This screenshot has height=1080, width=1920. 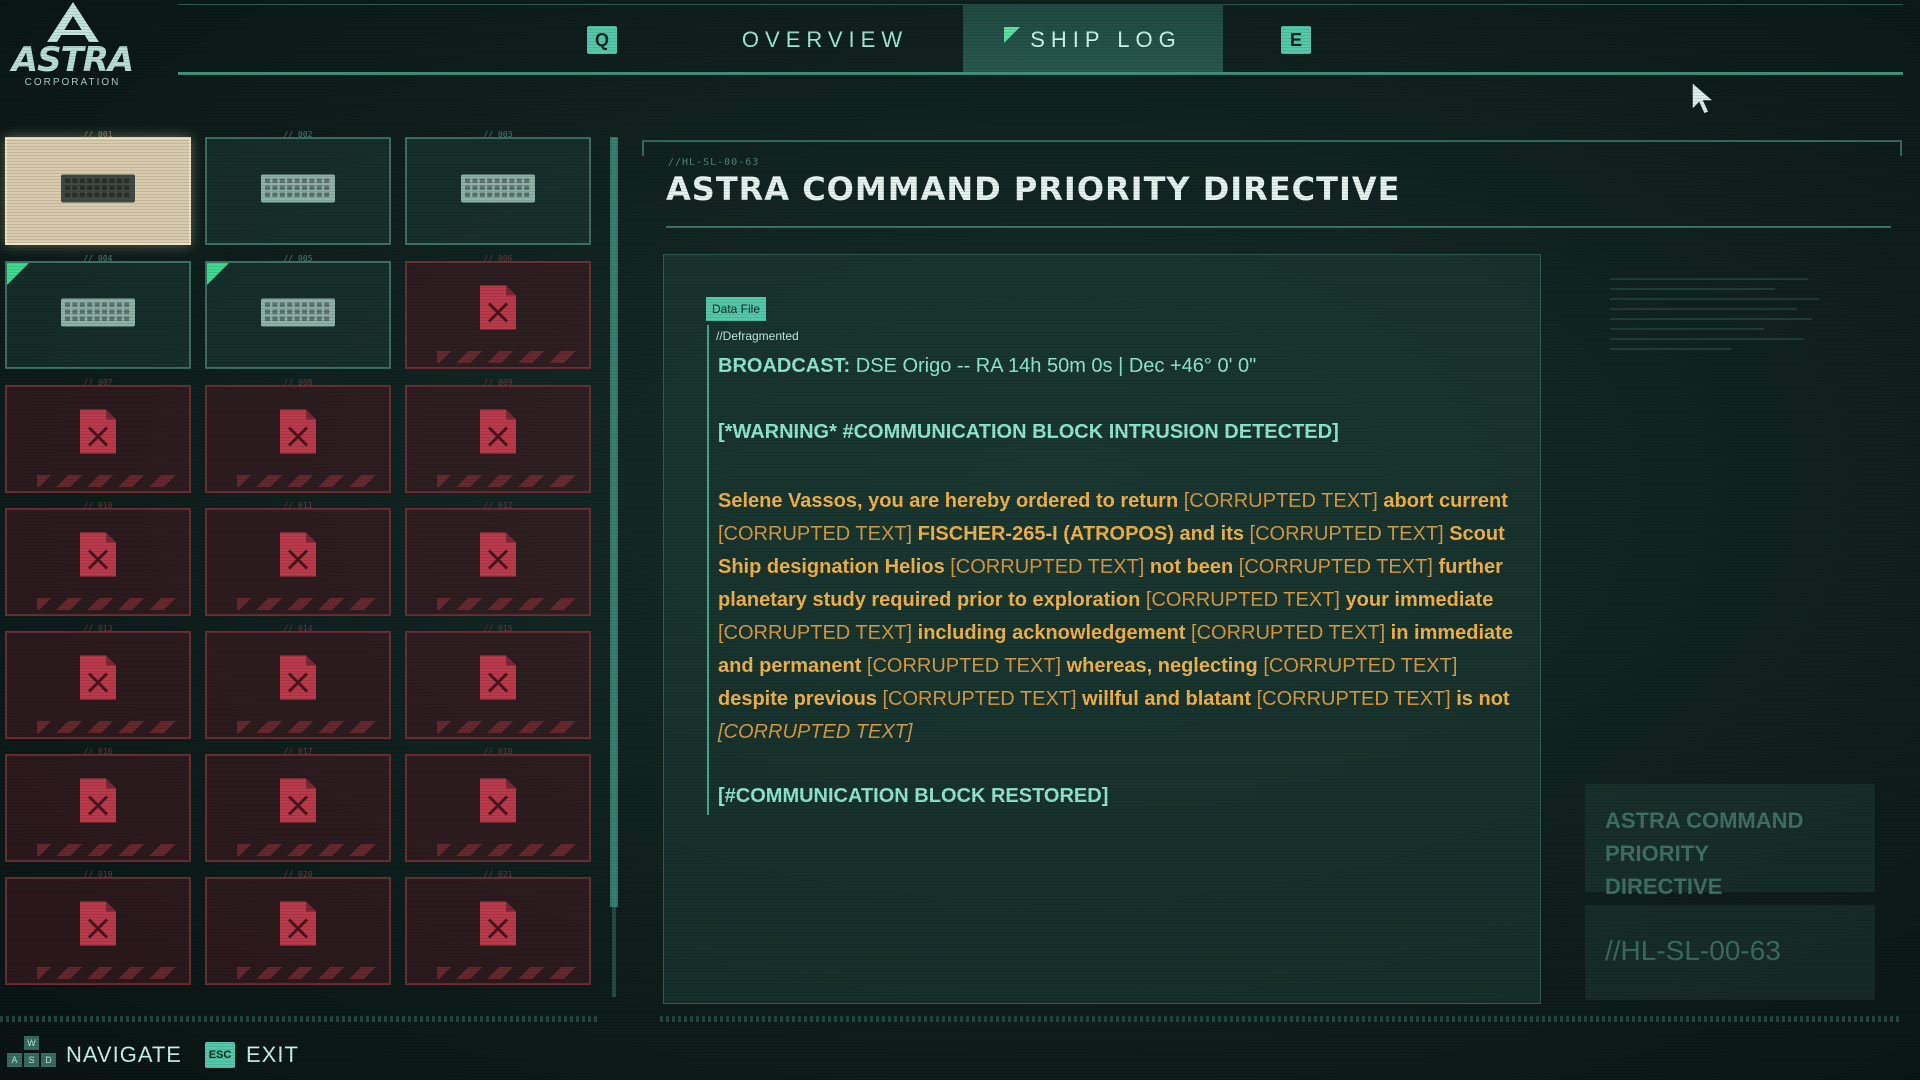 I want to click on wasd-key-icon: W A S D, so click(x=31, y=1054).